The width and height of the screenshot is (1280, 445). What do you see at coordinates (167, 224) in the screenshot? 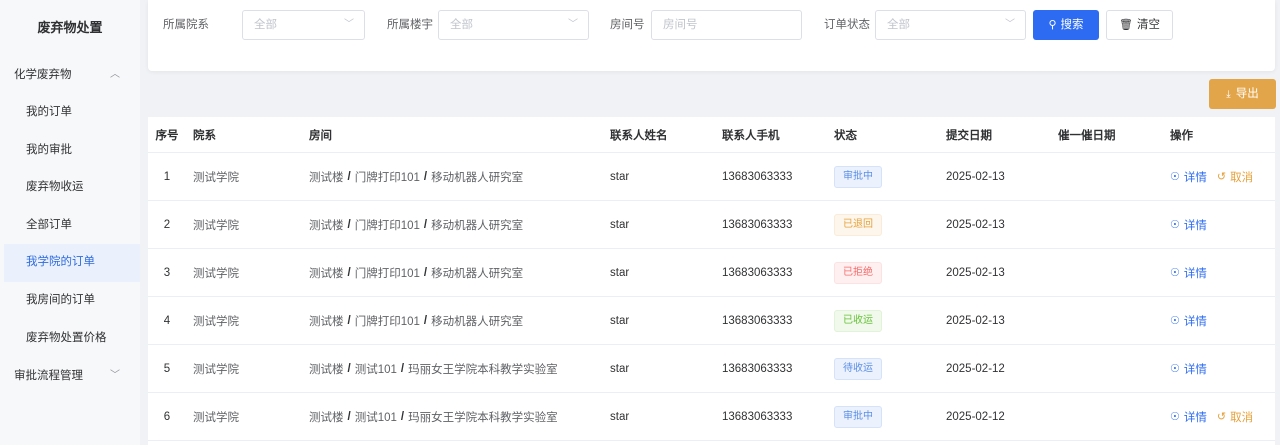
I see `row-index: 2` at bounding box center [167, 224].